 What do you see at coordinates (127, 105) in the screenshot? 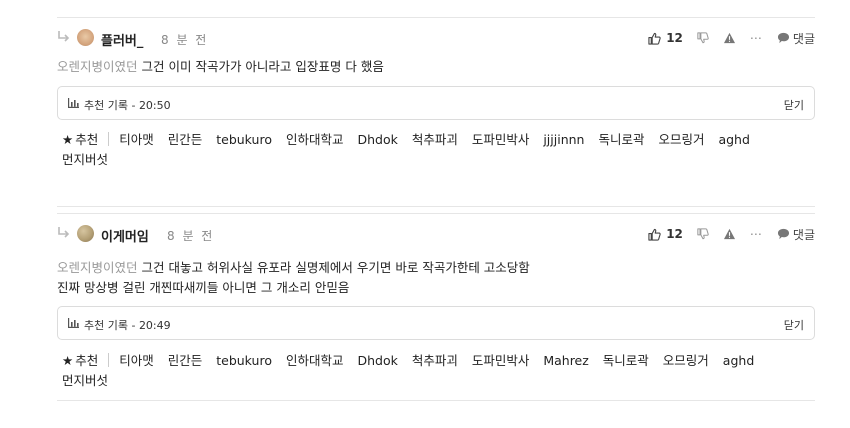
I see `recommend-record-label: 추천 기록 - 20:50` at bounding box center [127, 105].